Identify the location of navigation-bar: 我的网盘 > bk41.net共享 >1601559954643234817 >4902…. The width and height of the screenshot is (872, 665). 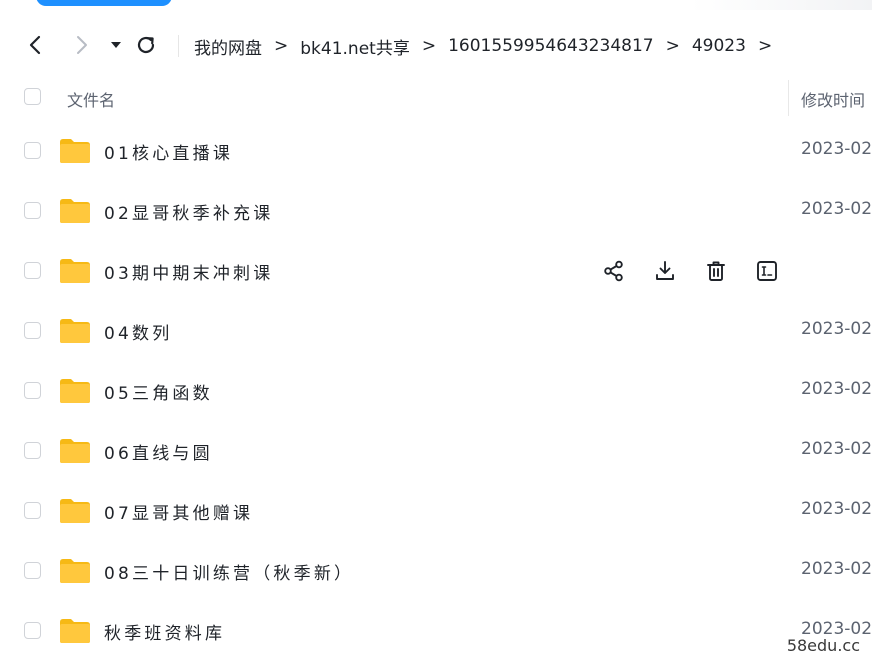
(436, 46).